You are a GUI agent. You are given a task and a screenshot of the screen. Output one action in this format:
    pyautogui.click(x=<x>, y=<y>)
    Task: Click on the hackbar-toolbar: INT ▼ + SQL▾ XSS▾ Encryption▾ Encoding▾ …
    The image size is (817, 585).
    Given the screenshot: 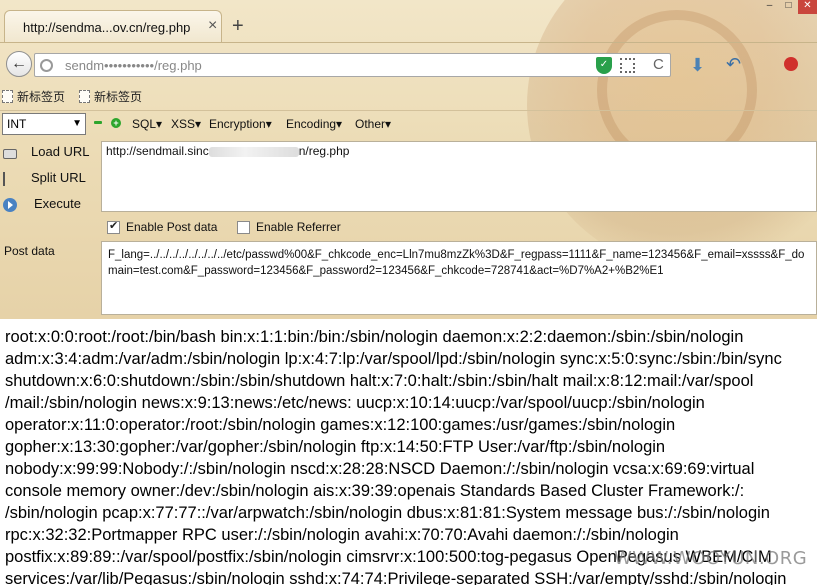 What is the action you would take?
    pyautogui.click(x=408, y=124)
    